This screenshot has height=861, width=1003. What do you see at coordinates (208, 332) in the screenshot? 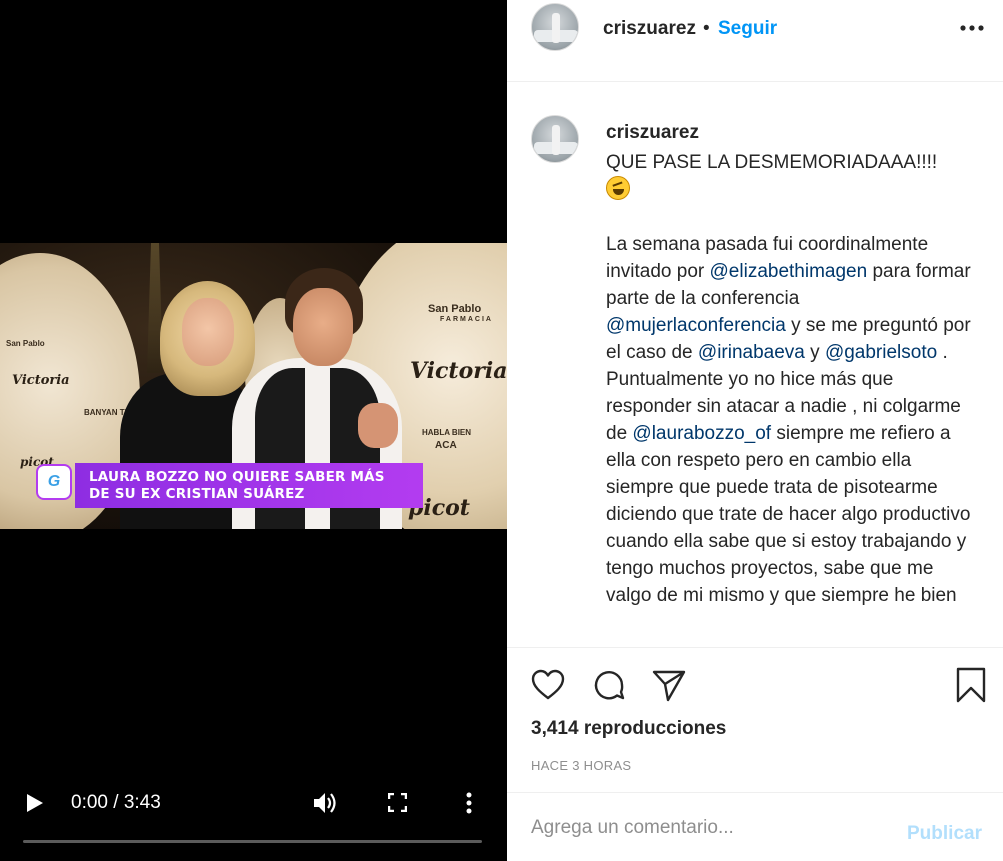
I see `woman-face` at bounding box center [208, 332].